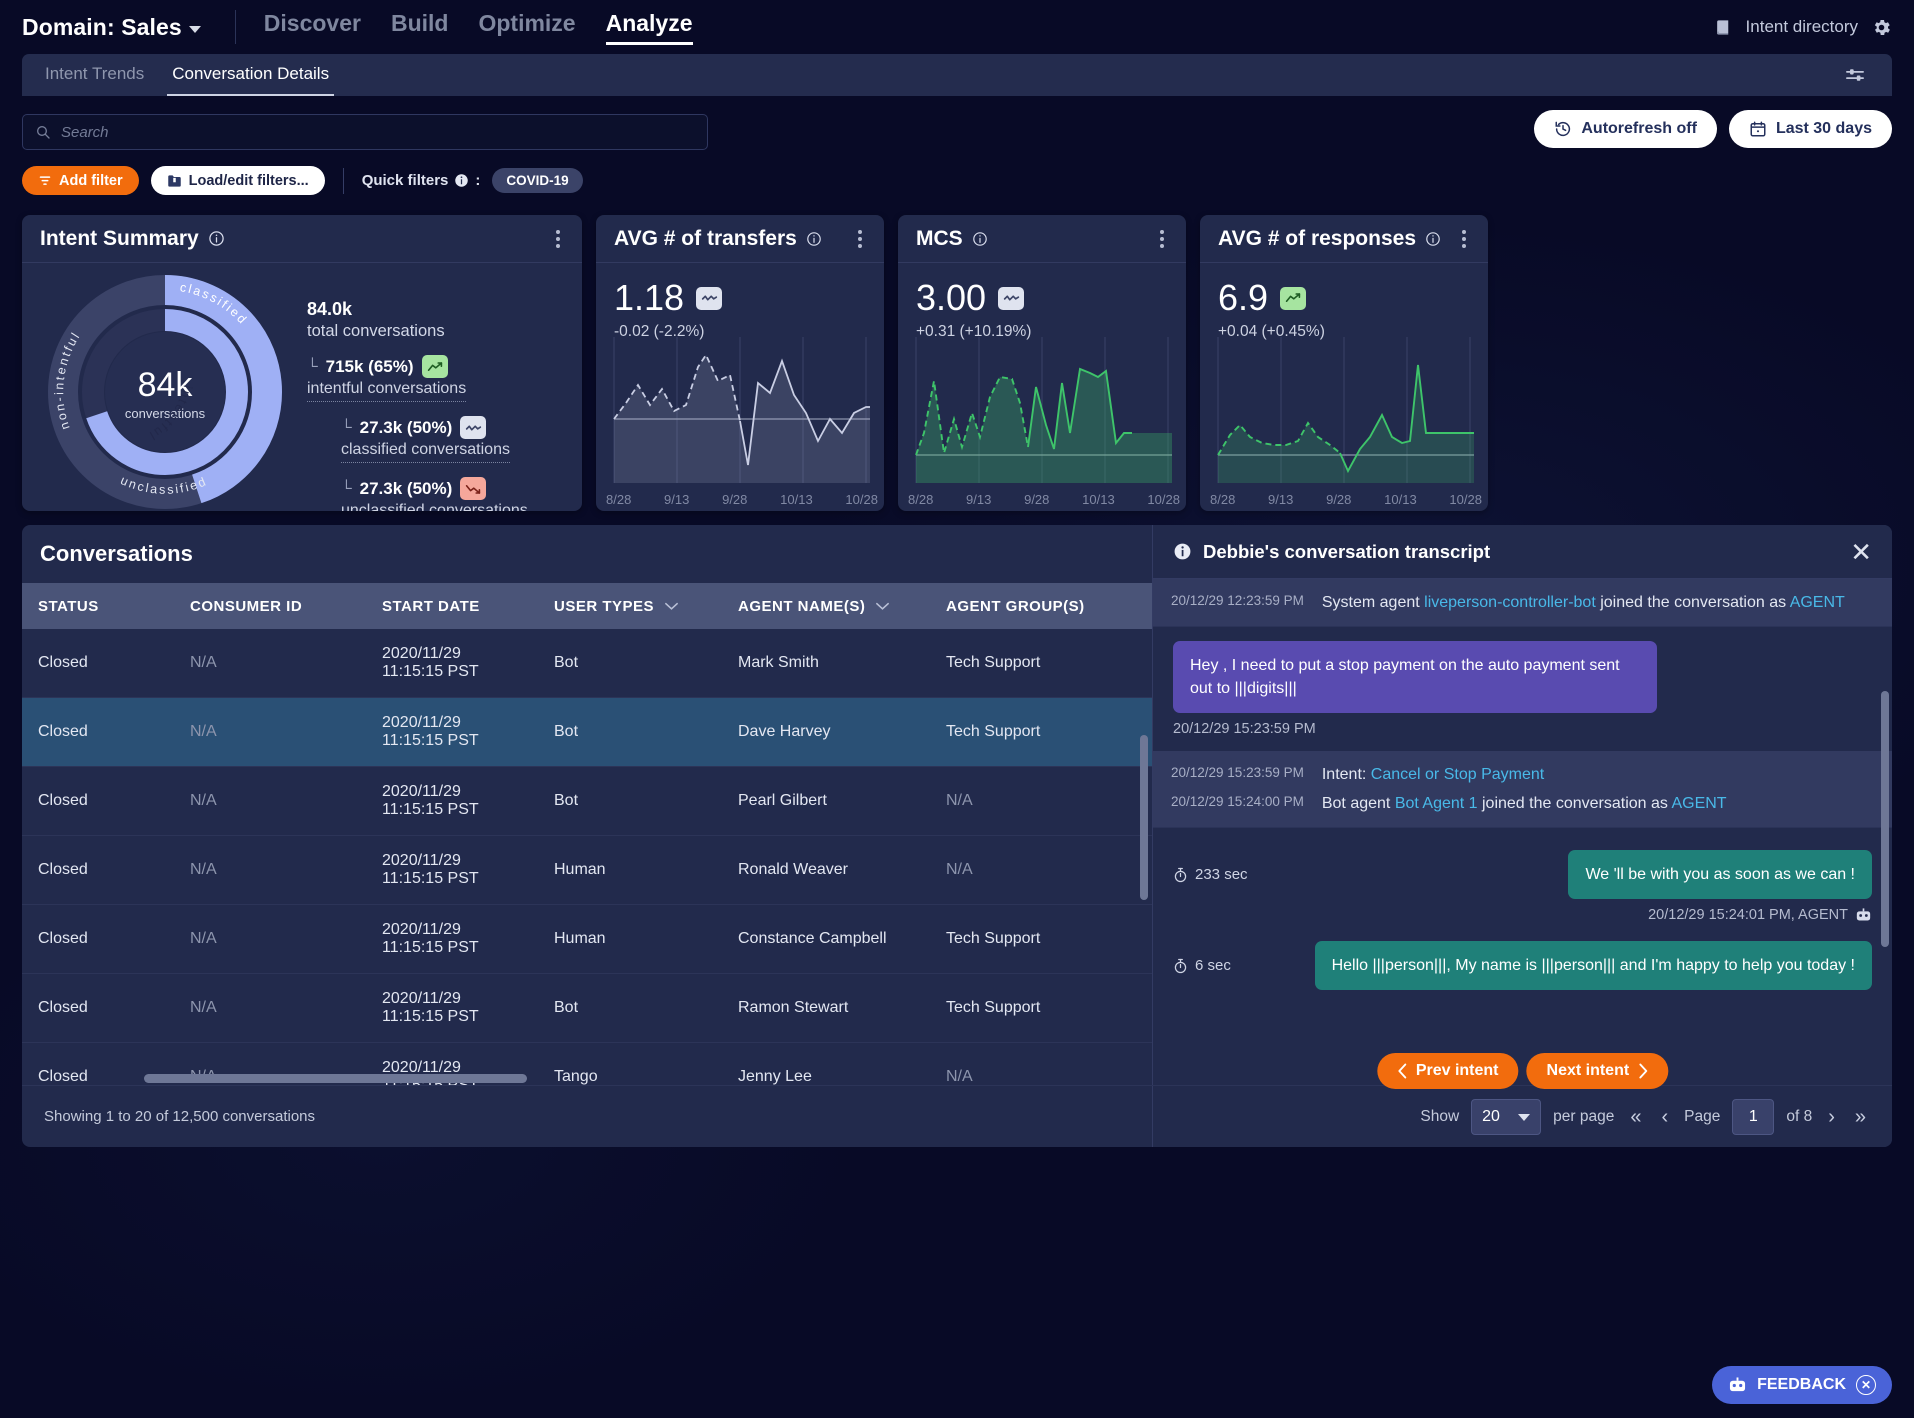  I want to click on tab-conversation-details: Conversation Details, so click(251, 75).